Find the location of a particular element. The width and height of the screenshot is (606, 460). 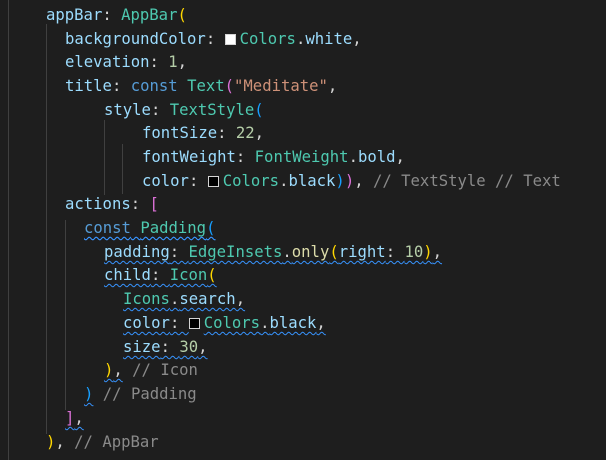

code-line-14: color: Colors.black, is located at coordinates (163, 324).